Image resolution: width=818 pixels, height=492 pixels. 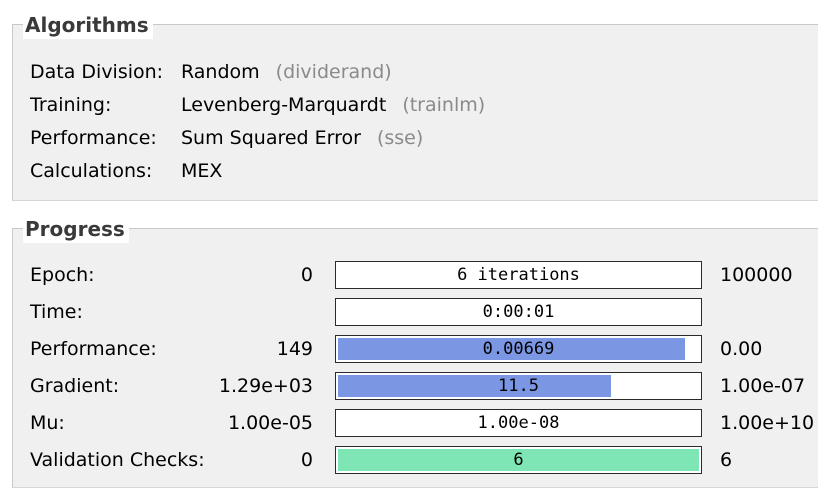 I want to click on progress-bar: 6 iterations, so click(x=518, y=275).